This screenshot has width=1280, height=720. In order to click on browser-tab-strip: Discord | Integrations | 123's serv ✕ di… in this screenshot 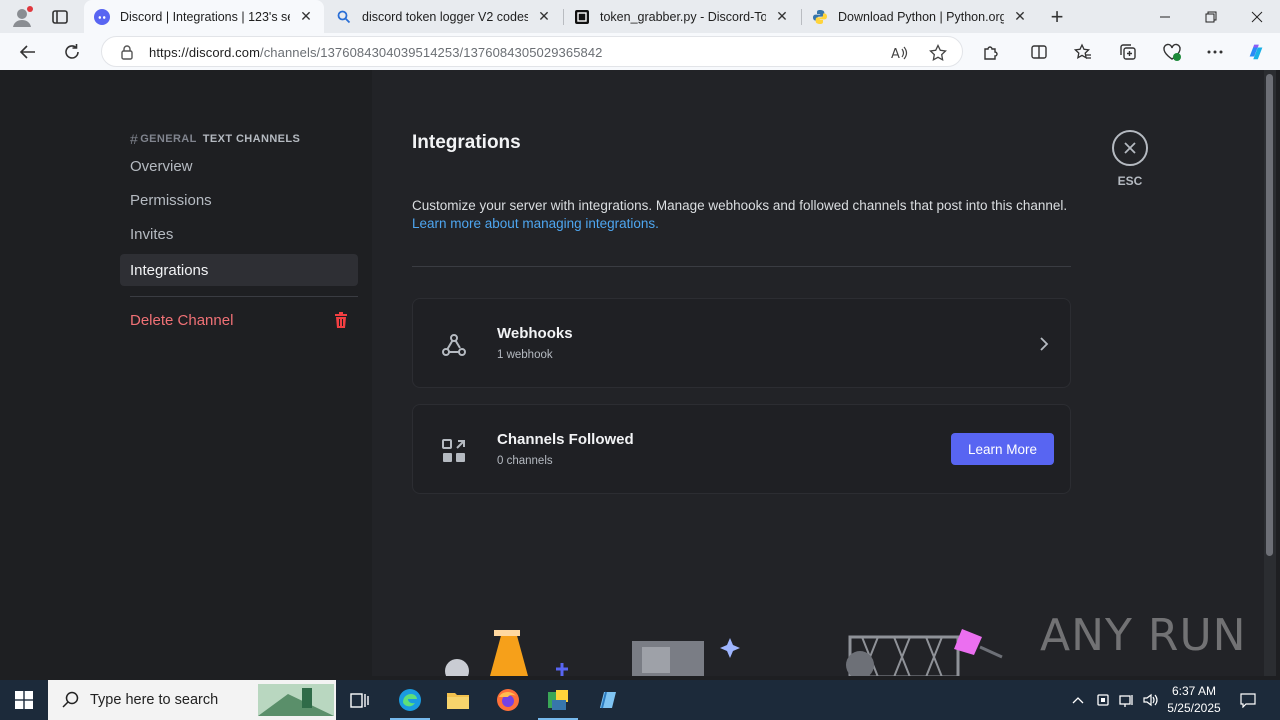, I will do `click(640, 16)`.